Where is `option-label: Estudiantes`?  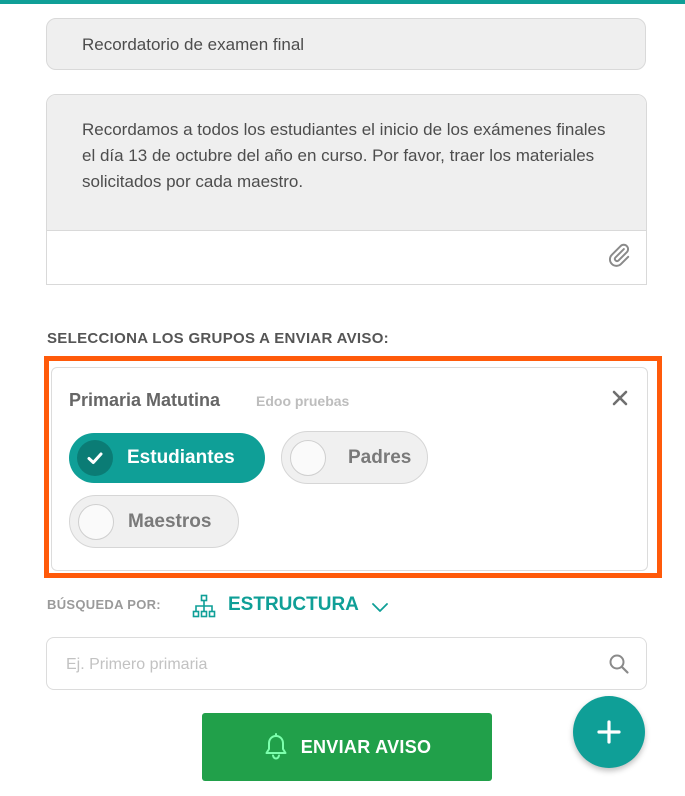
option-label: Estudiantes is located at coordinates (181, 457).